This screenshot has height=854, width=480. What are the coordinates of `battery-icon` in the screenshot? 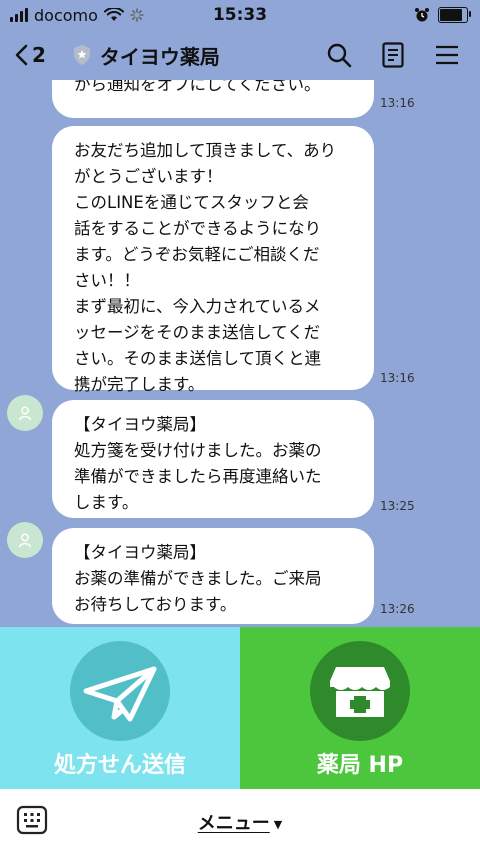 It's located at (454, 15).